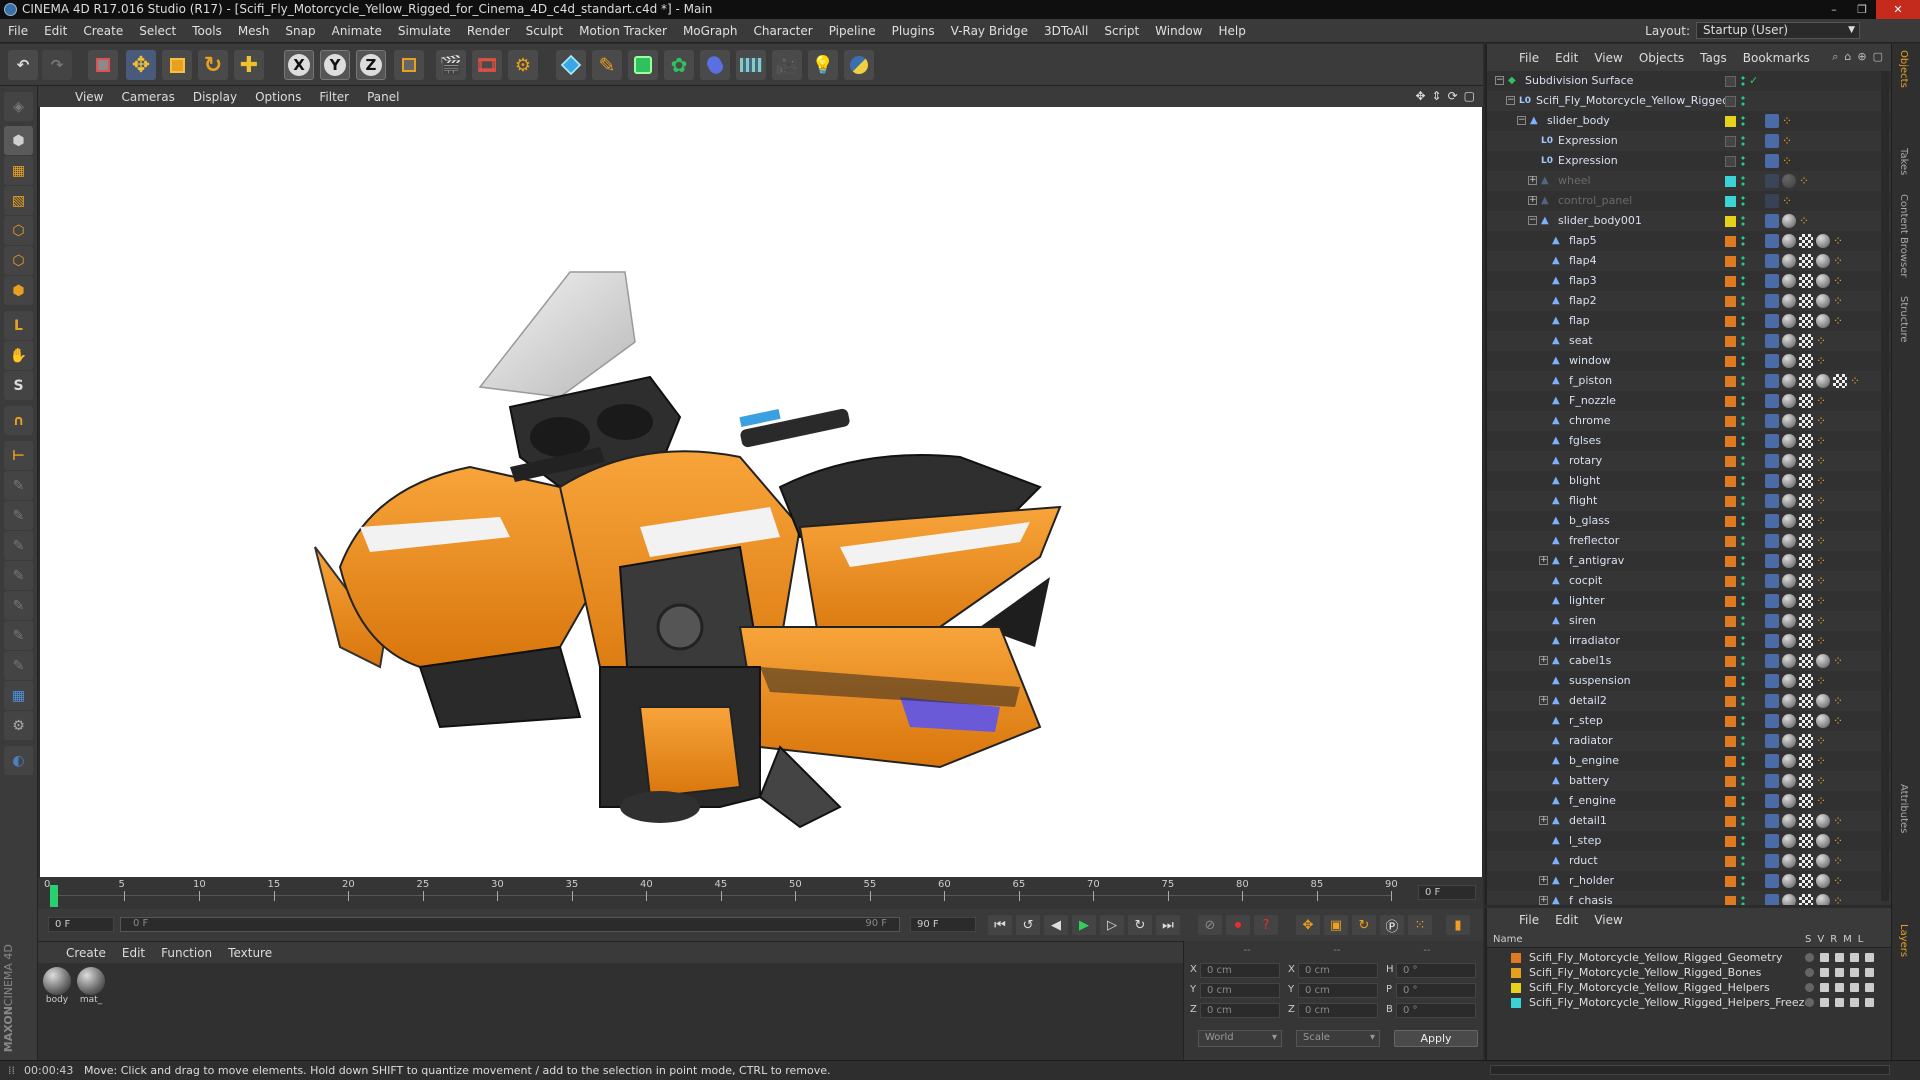  What do you see at coordinates (1690, 1070) in the screenshot?
I see `horizontal-scrollbar` at bounding box center [1690, 1070].